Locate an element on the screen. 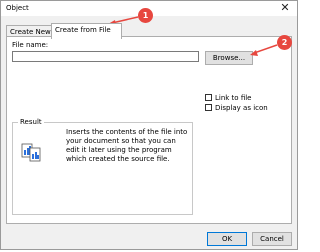  callout-arrows is located at coordinates (193, 36).